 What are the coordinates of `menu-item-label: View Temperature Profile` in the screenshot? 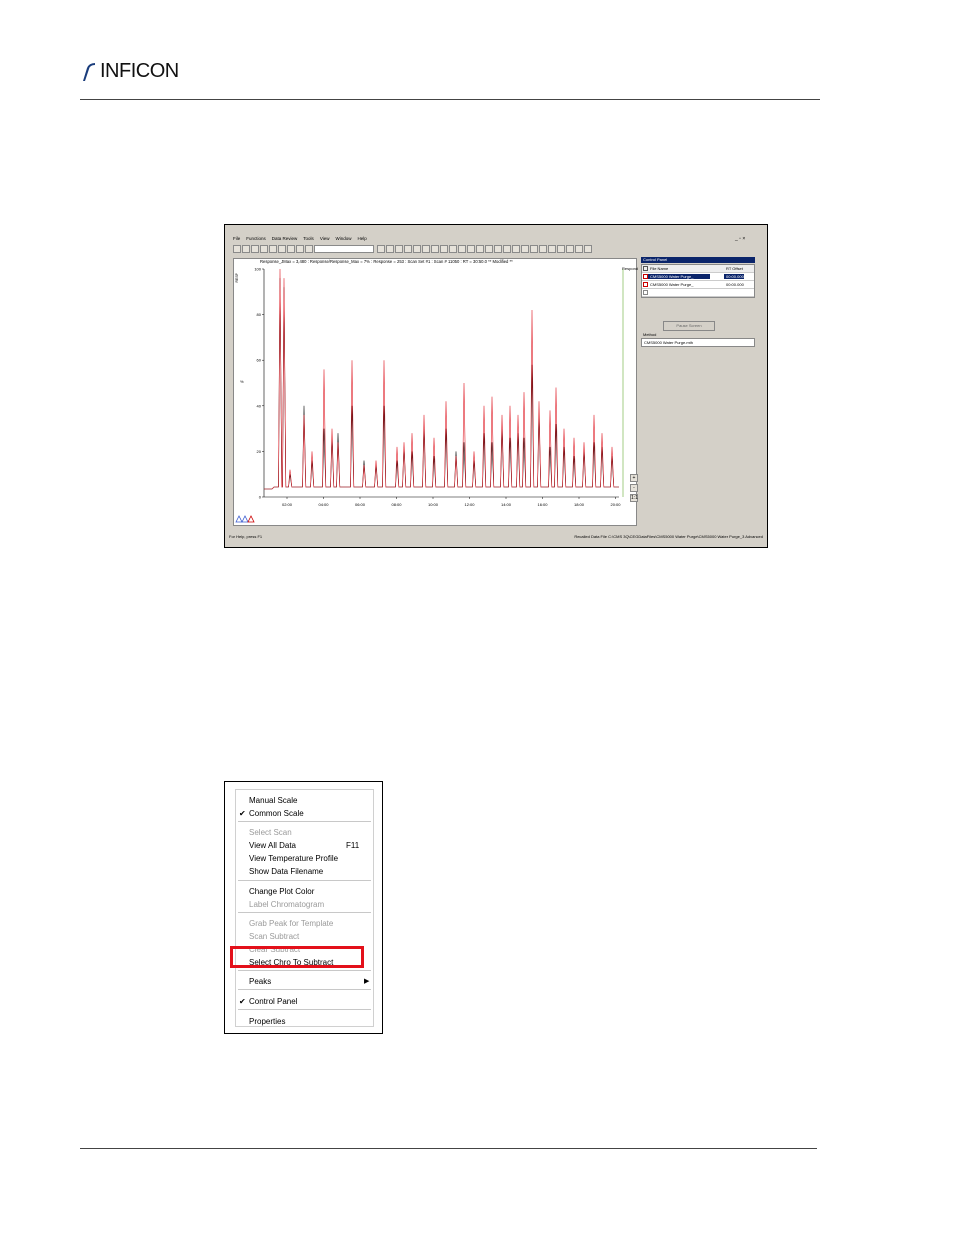 It's located at (294, 858).